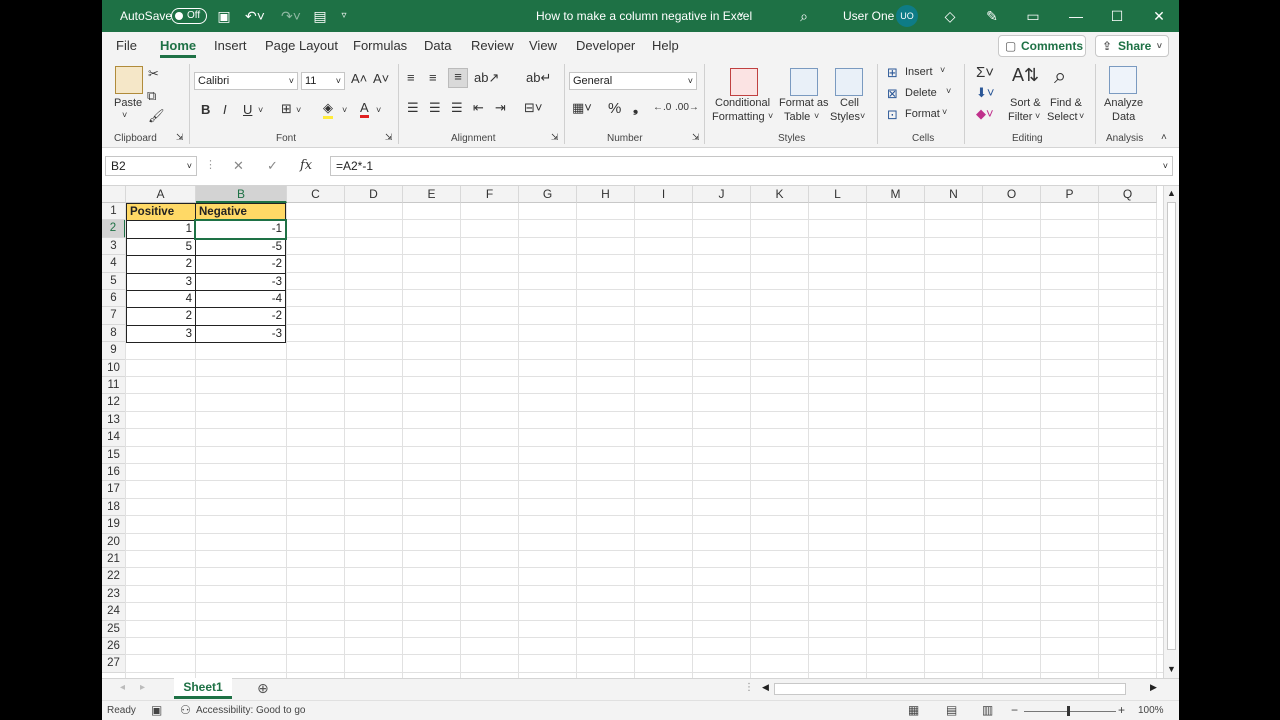 This screenshot has height=720, width=1280. What do you see at coordinates (919, 72) in the screenshot?
I see `insert-cells-label: Insert` at bounding box center [919, 72].